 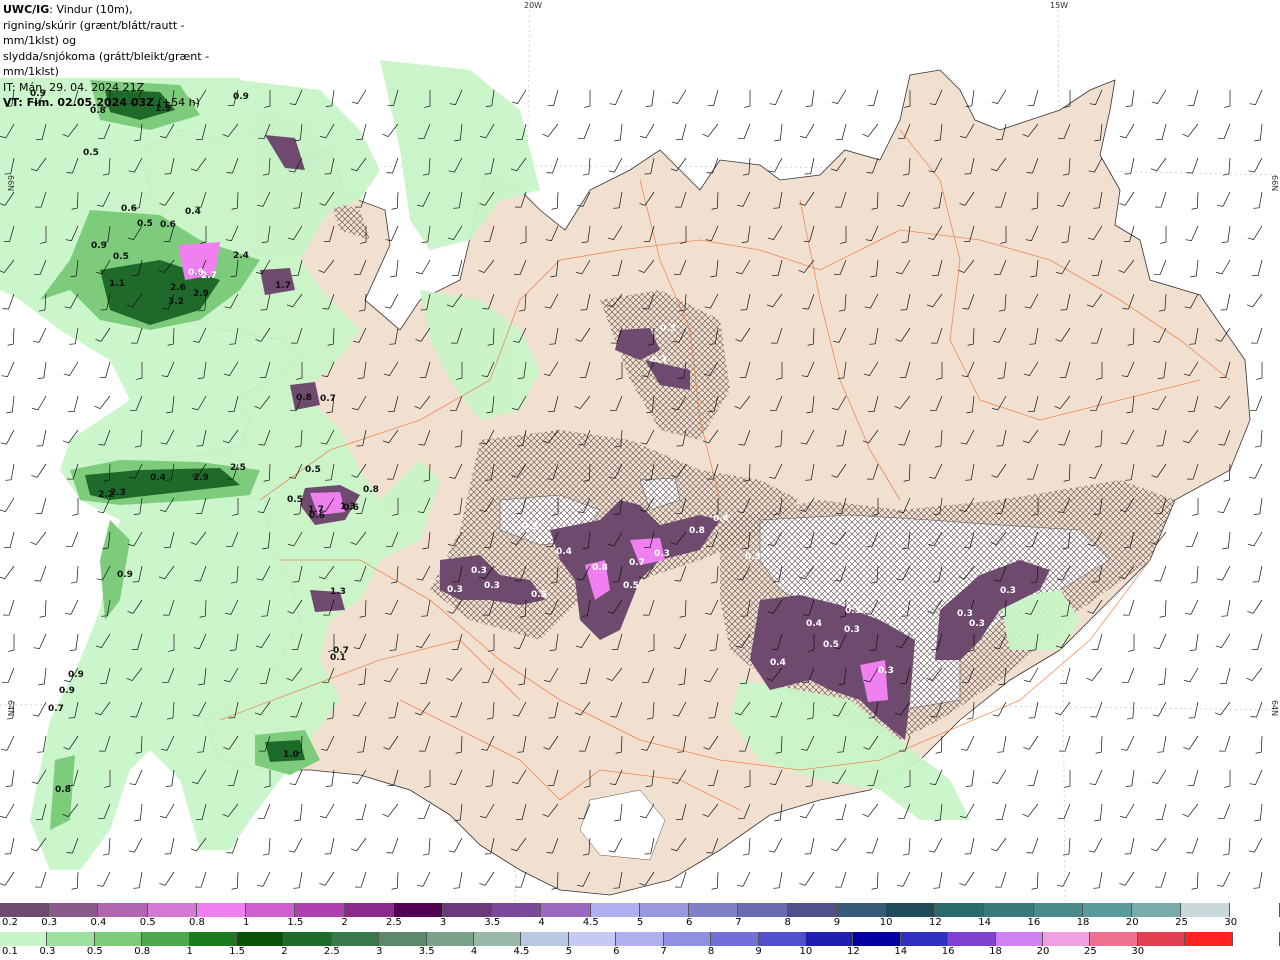 What do you see at coordinates (91, 9) in the screenshot?
I see `title-line-1: : Vindur (10m),` at bounding box center [91, 9].